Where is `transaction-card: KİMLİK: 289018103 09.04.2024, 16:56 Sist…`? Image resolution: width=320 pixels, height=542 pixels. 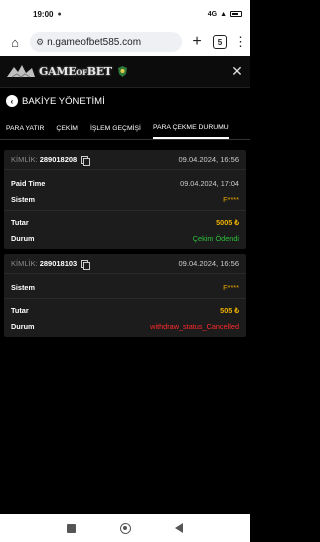 transaction-card: KİMLİK: 289018103 09.04.2024, 16:56 Sist… is located at coordinates (125, 295).